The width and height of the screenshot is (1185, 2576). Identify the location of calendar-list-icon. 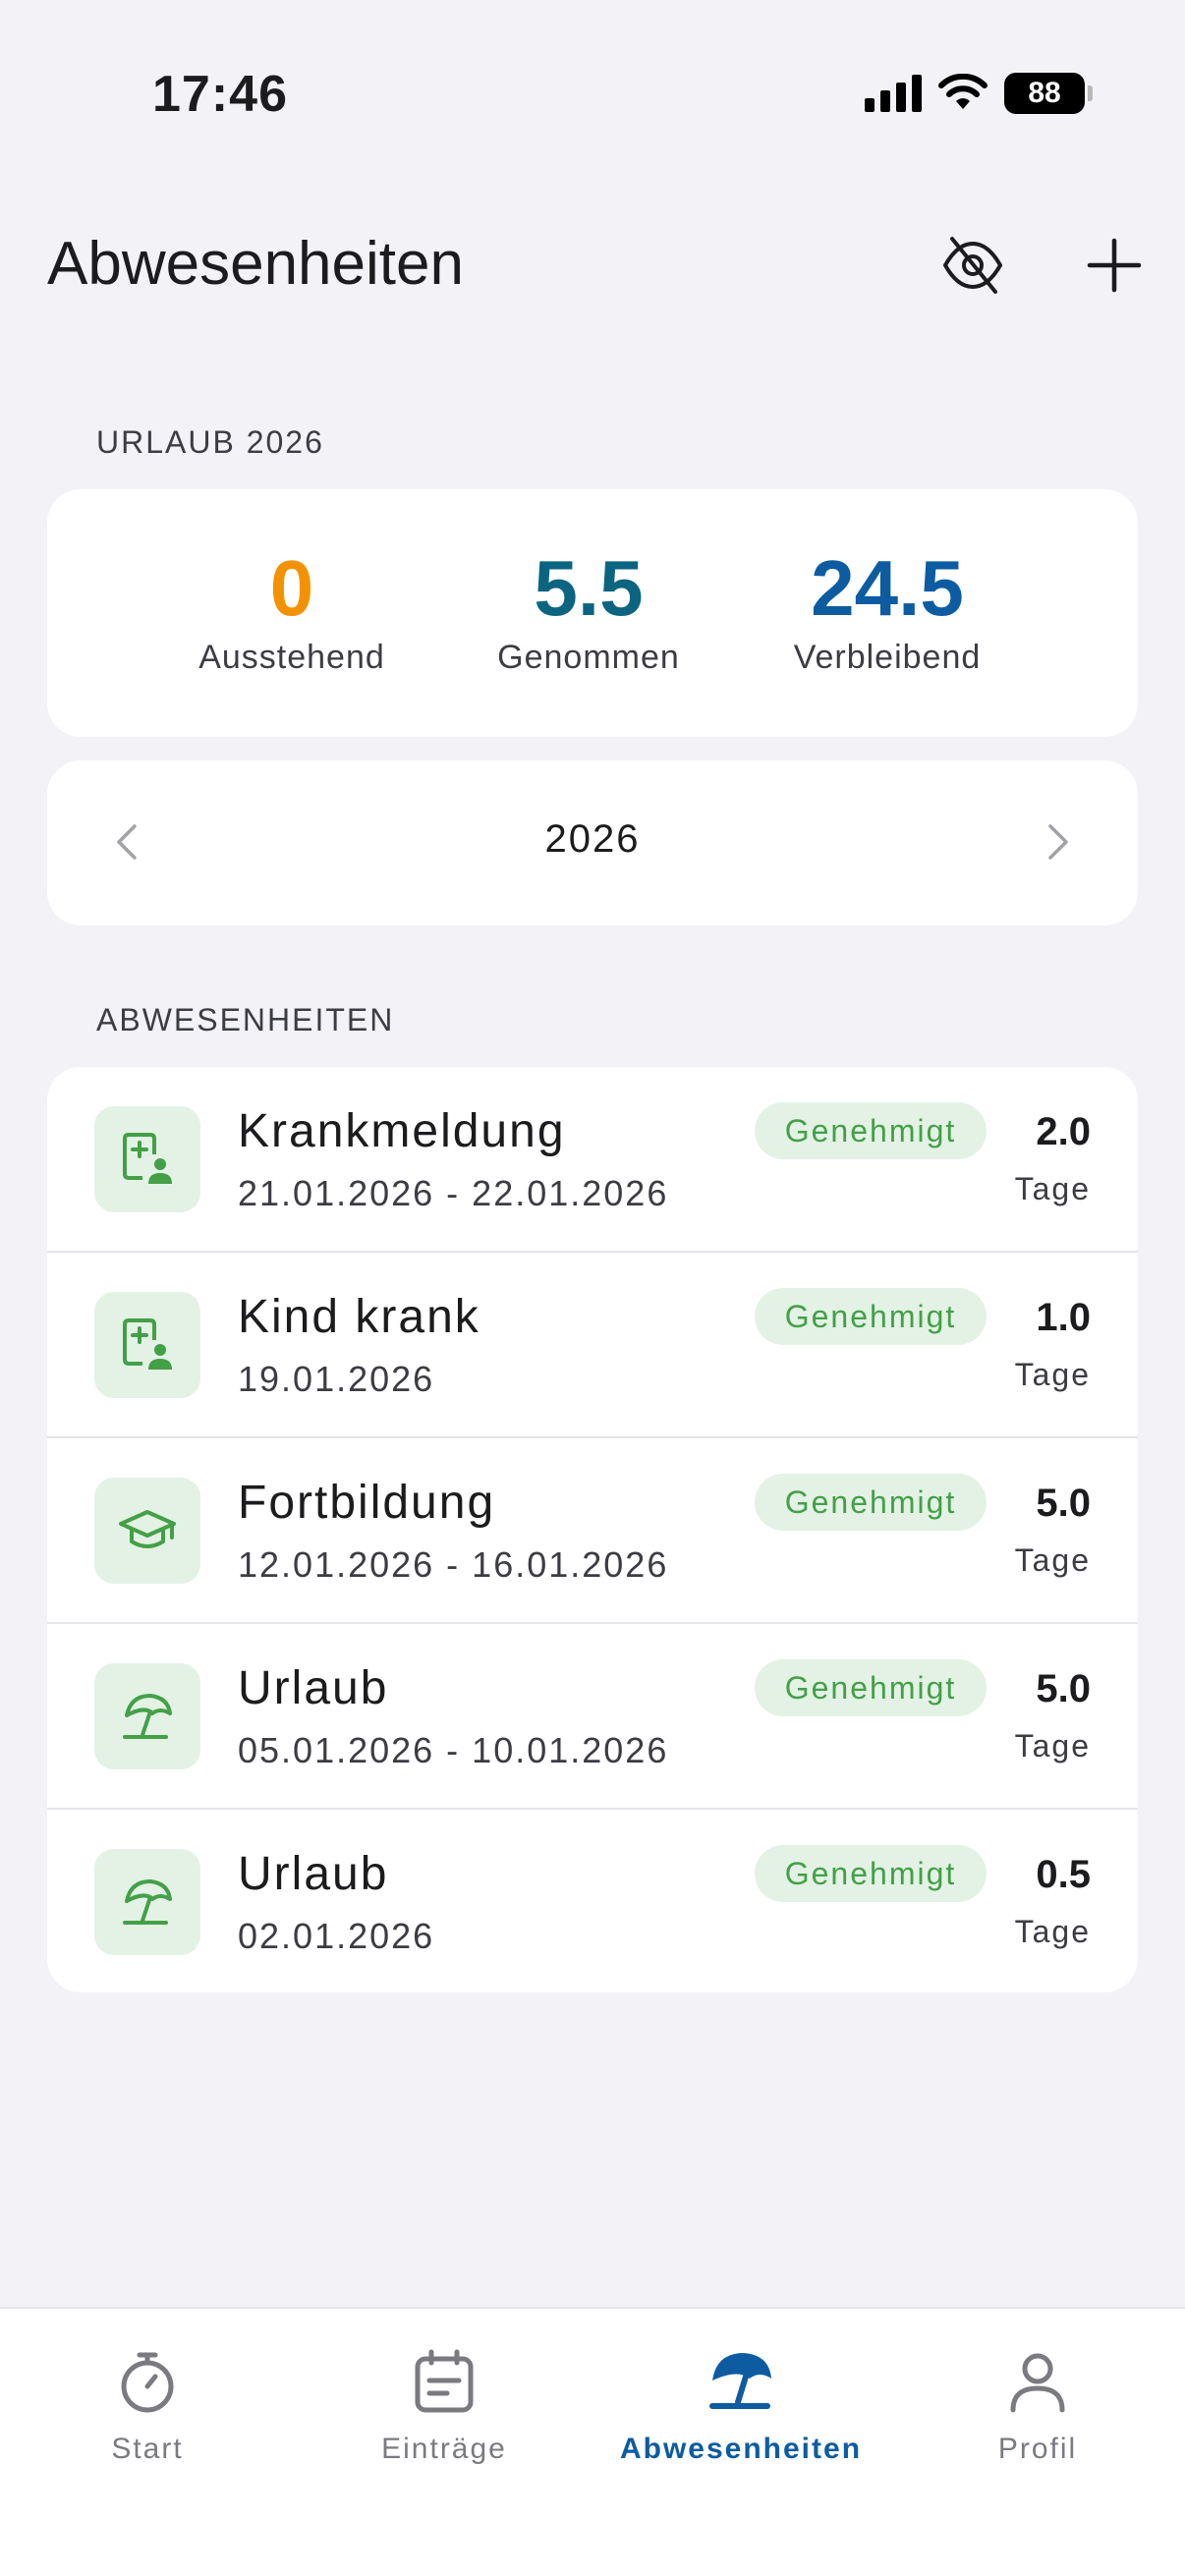
(445, 2381).